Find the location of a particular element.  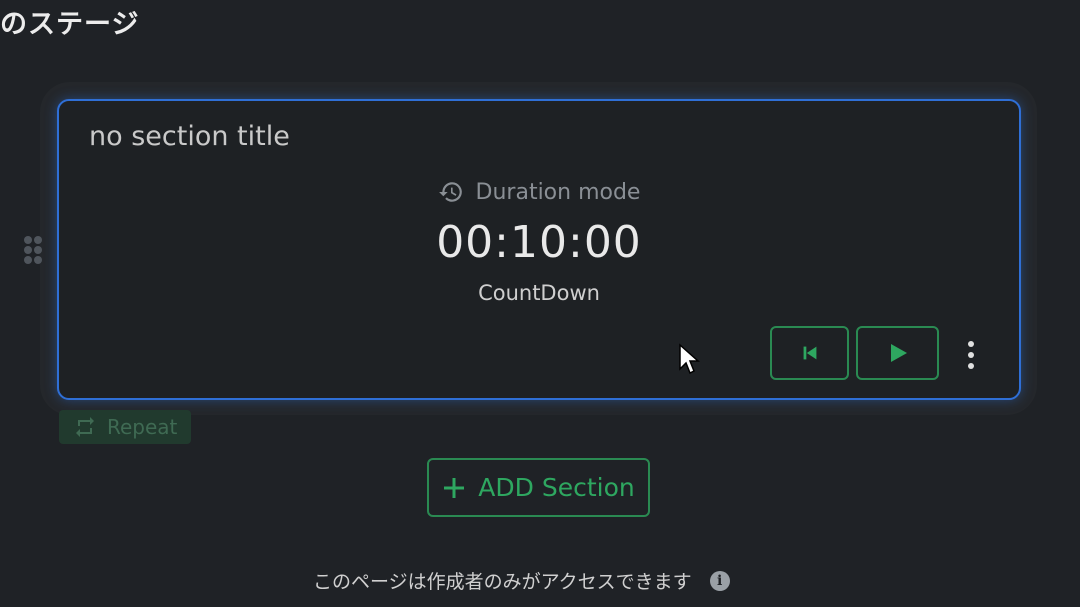

section-title: no section title is located at coordinates (189, 136).